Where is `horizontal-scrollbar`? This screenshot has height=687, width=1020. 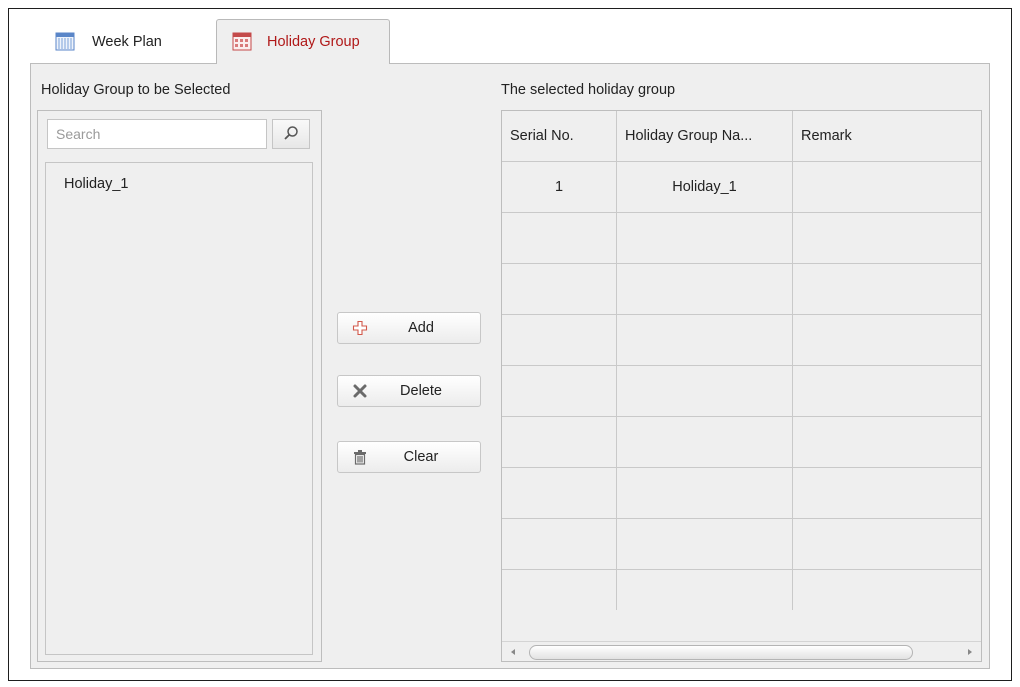
horizontal-scrollbar is located at coordinates (741, 651).